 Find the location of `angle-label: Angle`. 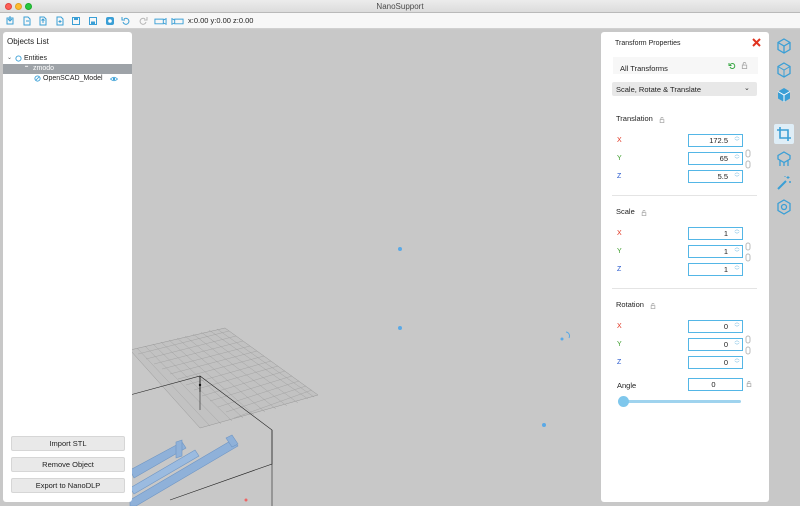

angle-label: Angle is located at coordinates (627, 385).